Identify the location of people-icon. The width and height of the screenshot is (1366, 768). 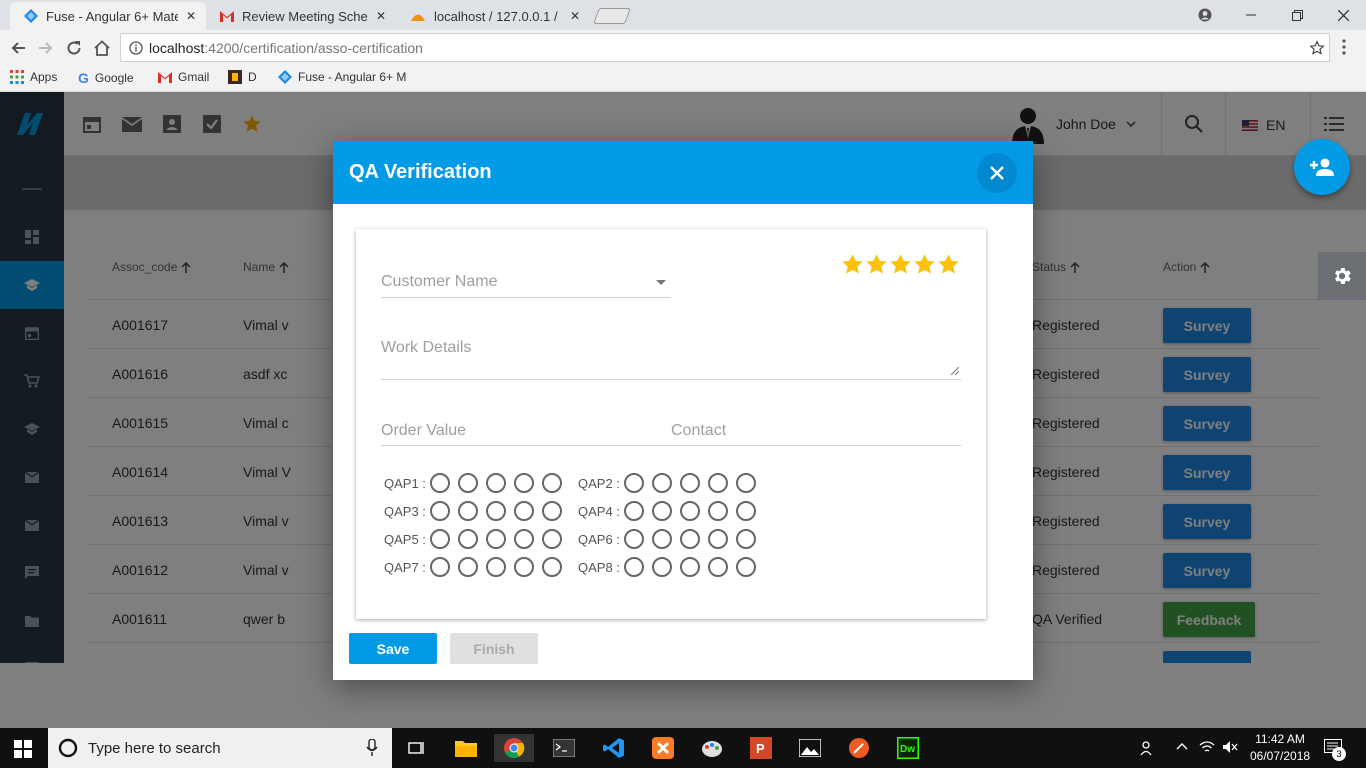
(1148, 748).